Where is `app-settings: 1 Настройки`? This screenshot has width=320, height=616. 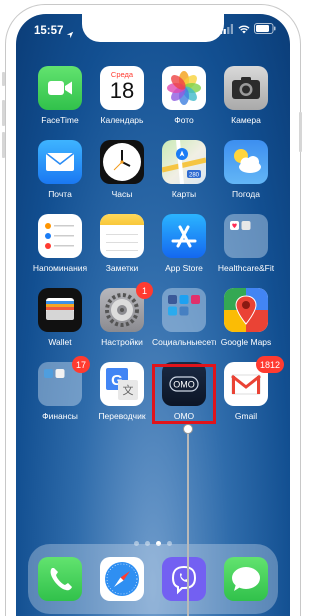 app-settings: 1 Настройки is located at coordinates (122, 314).